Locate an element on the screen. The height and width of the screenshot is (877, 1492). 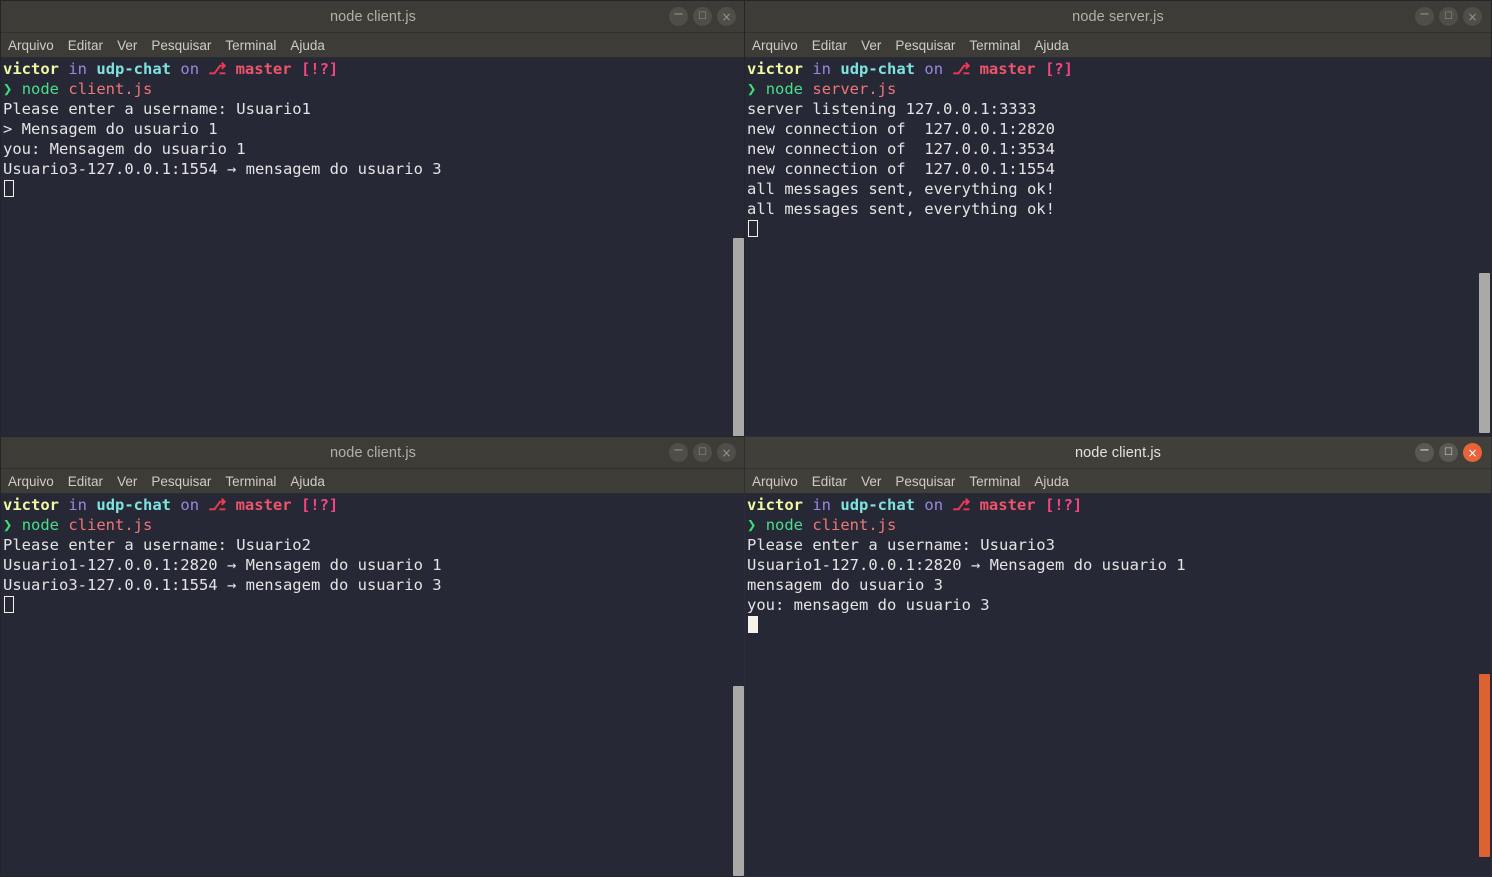
titlebar-client3: node client.js − ☐ × is located at coordinates (1118, 453).